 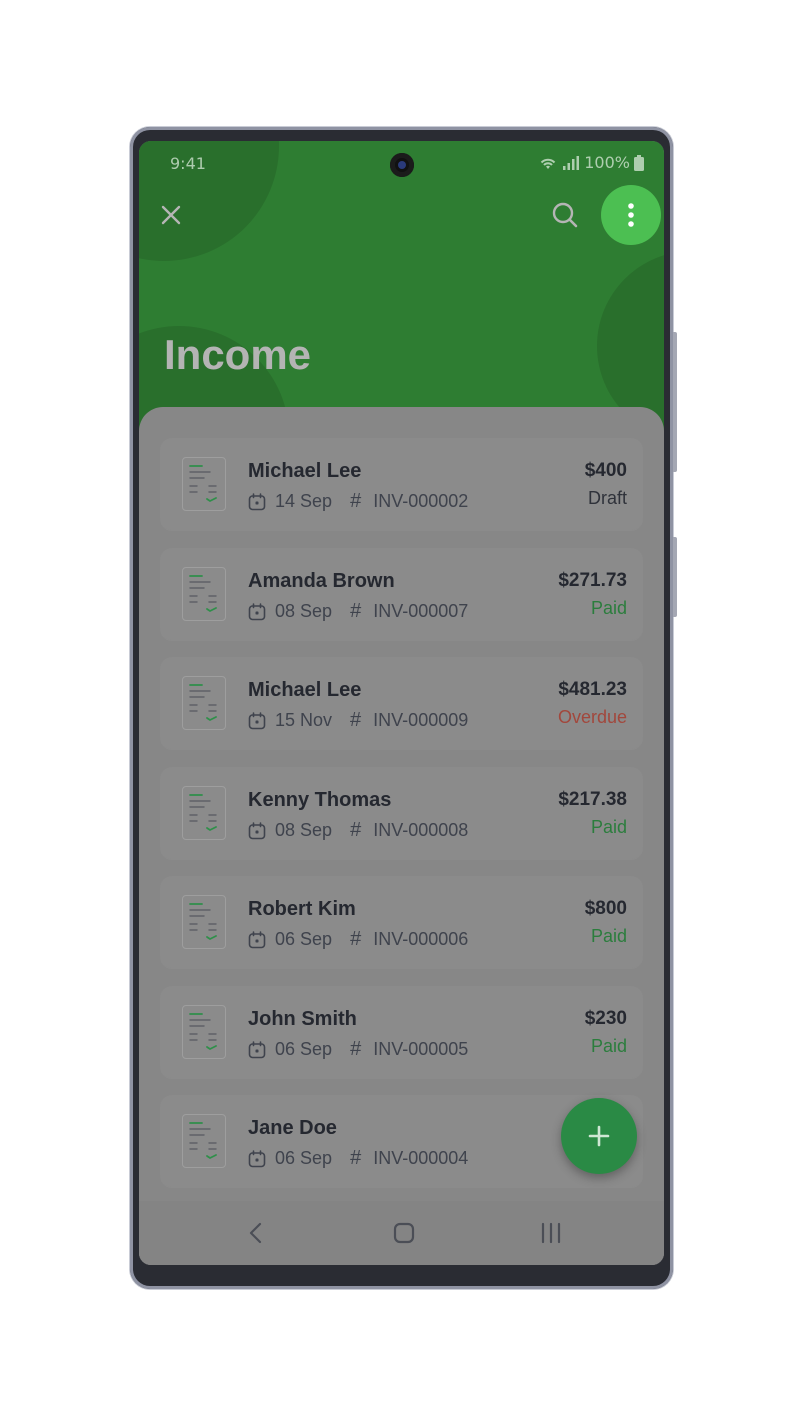 I want to click on search-button, so click(x=565, y=215).